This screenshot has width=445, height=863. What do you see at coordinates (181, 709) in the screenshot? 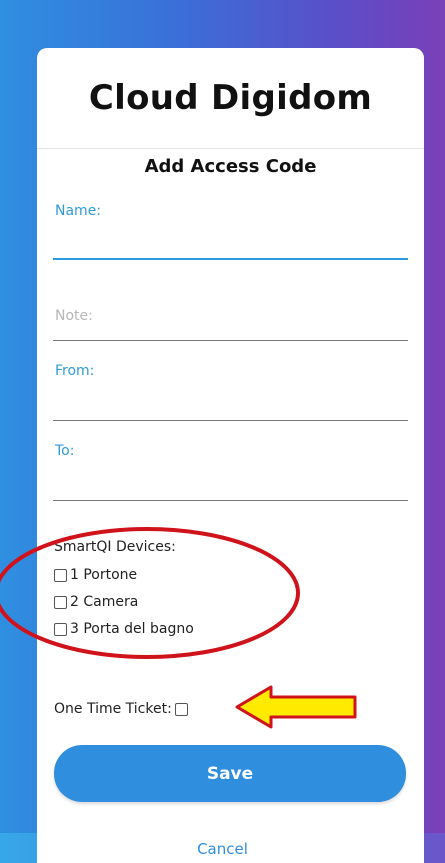
I see `one-time-ticket-checkbox` at bounding box center [181, 709].